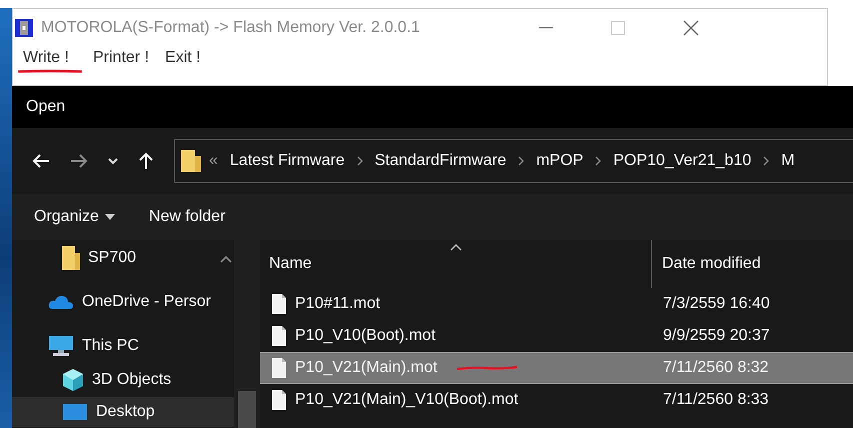 Image resolution: width=853 pixels, height=428 pixels. What do you see at coordinates (456, 264) in the screenshot?
I see `column-header: Name` at bounding box center [456, 264].